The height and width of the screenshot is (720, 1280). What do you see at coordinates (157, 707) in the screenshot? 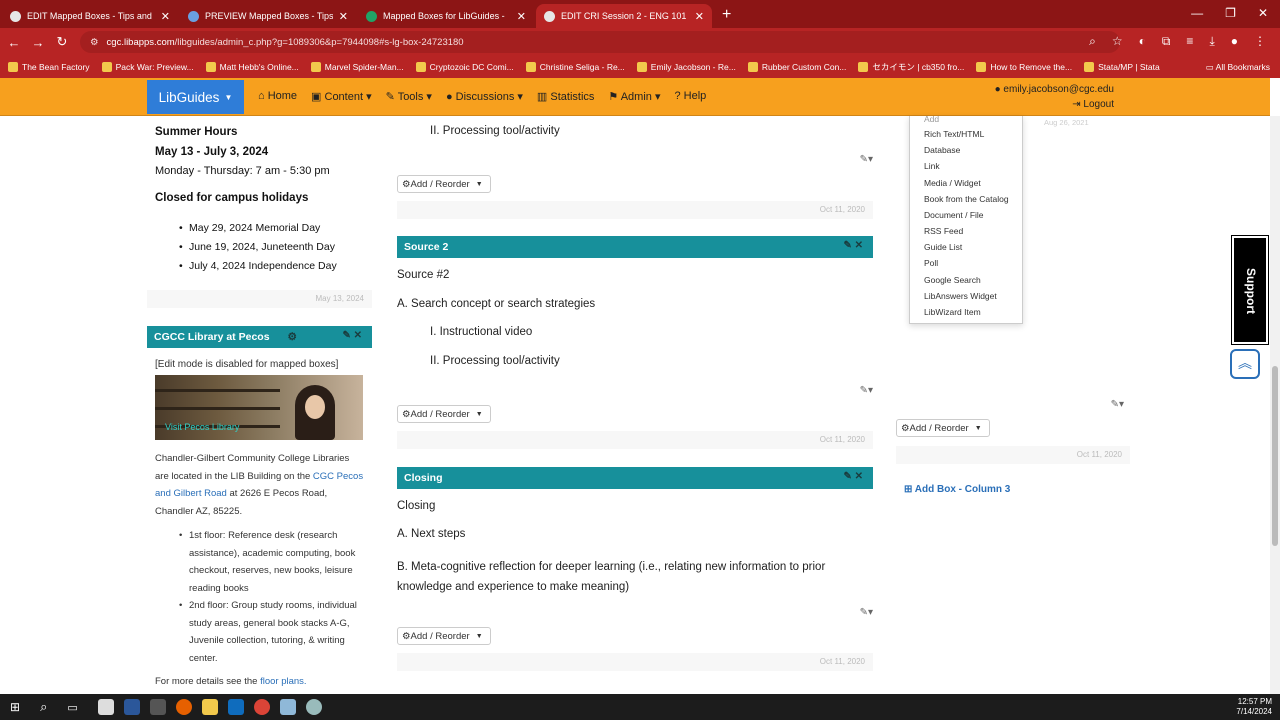
I see `calculator-icon` at bounding box center [157, 707].